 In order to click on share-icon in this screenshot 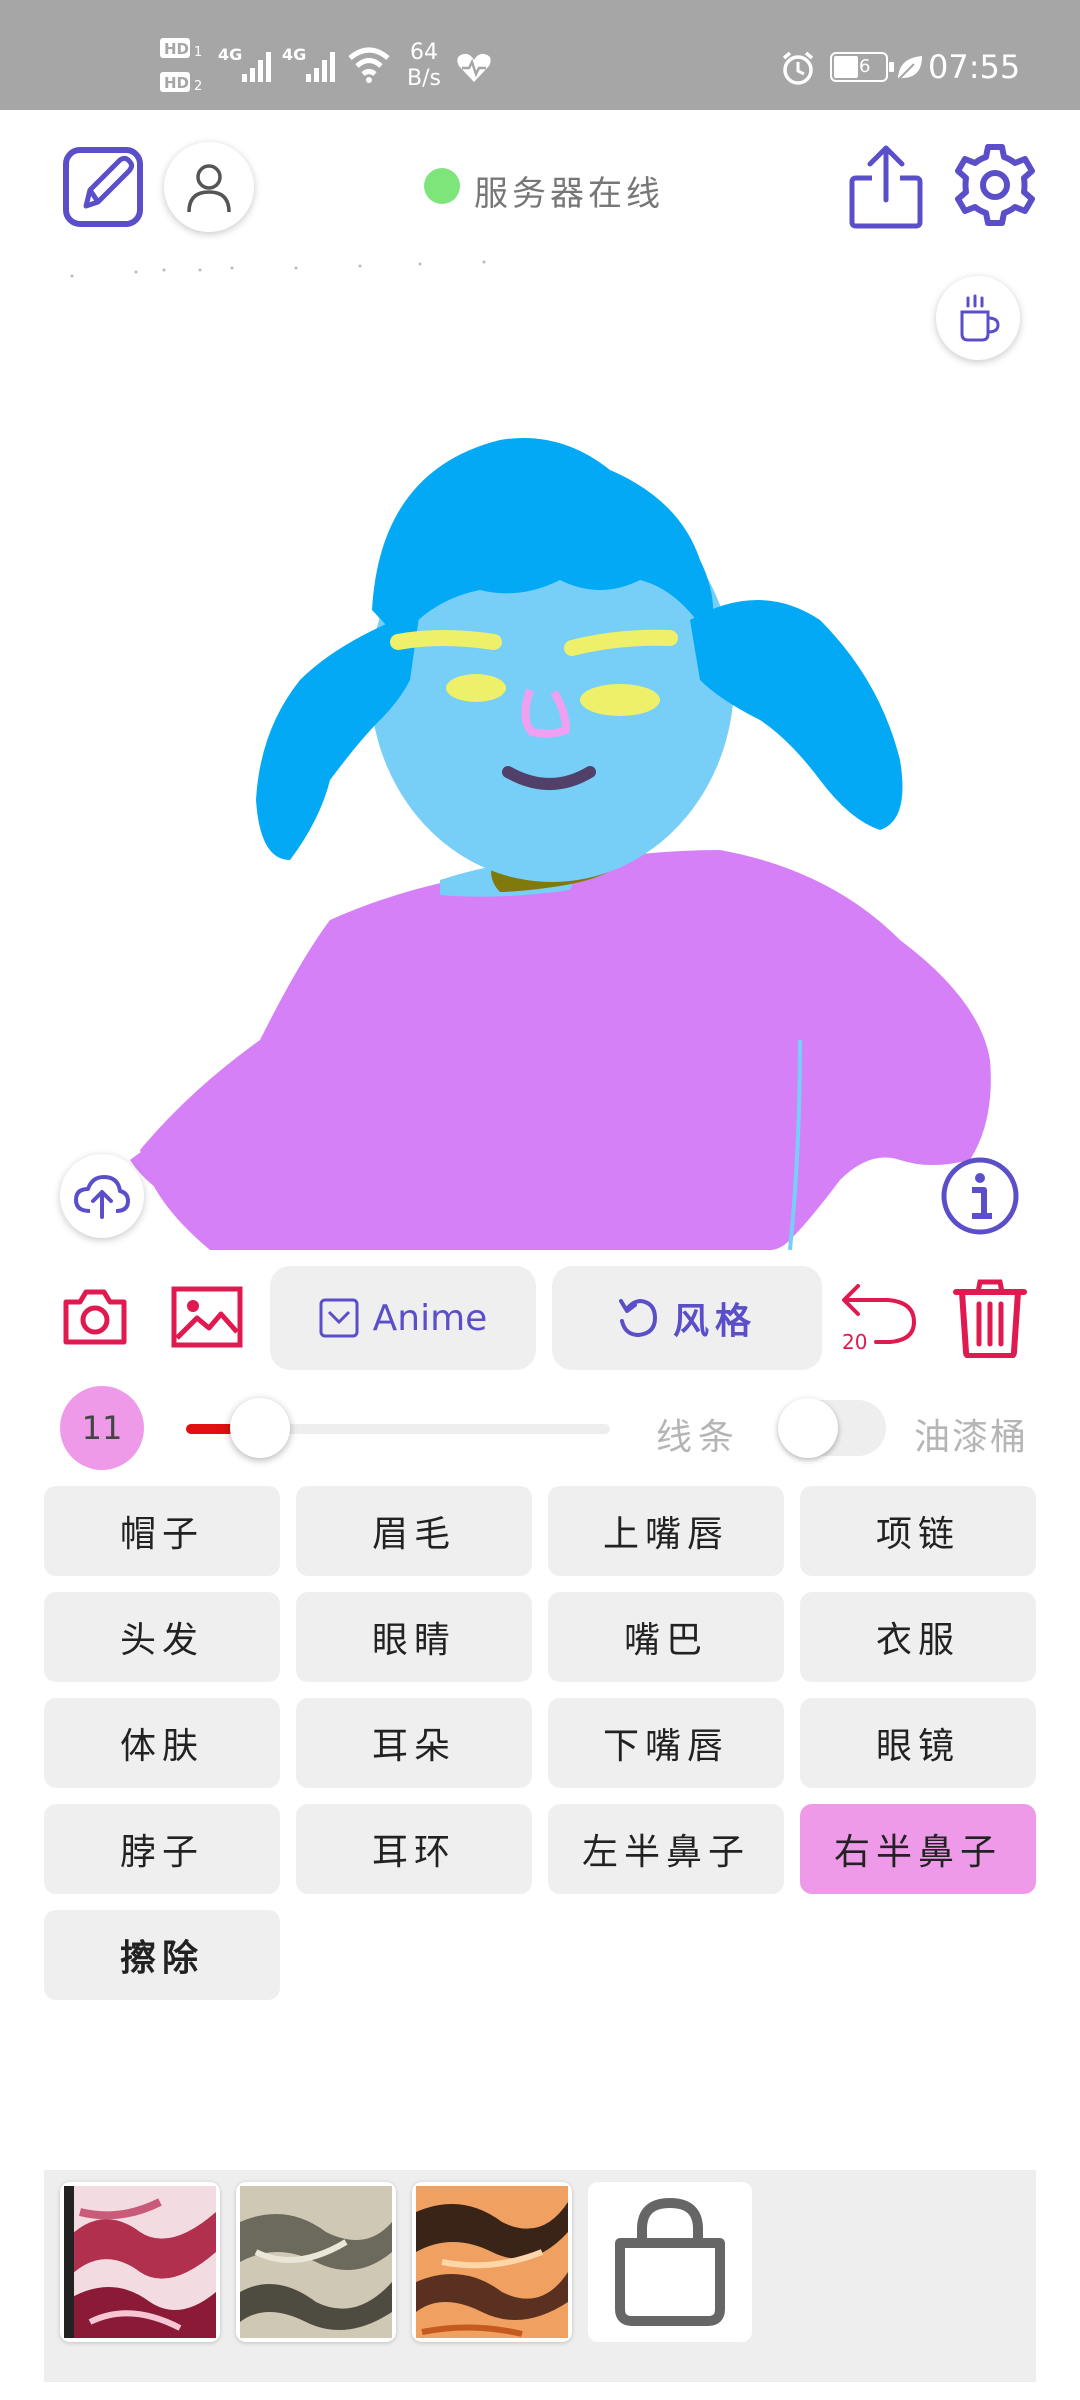, I will do `click(886, 187)`.